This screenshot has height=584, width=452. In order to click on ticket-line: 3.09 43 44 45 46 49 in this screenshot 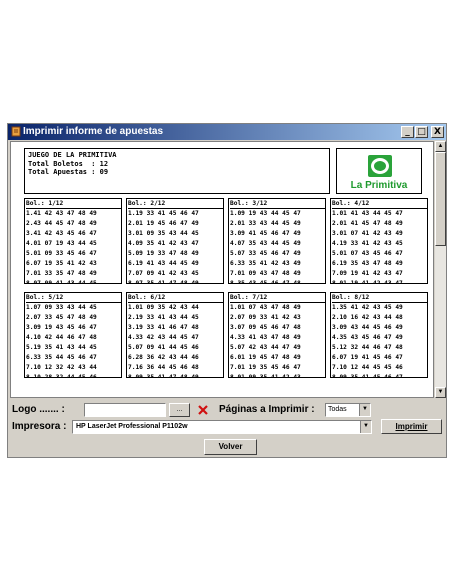, I will do `click(367, 327)`.